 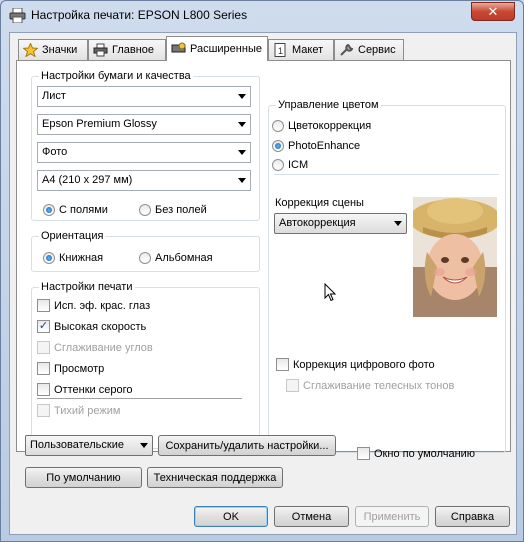 I want to click on tab-advanced: Расширенные, so click(x=217, y=48).